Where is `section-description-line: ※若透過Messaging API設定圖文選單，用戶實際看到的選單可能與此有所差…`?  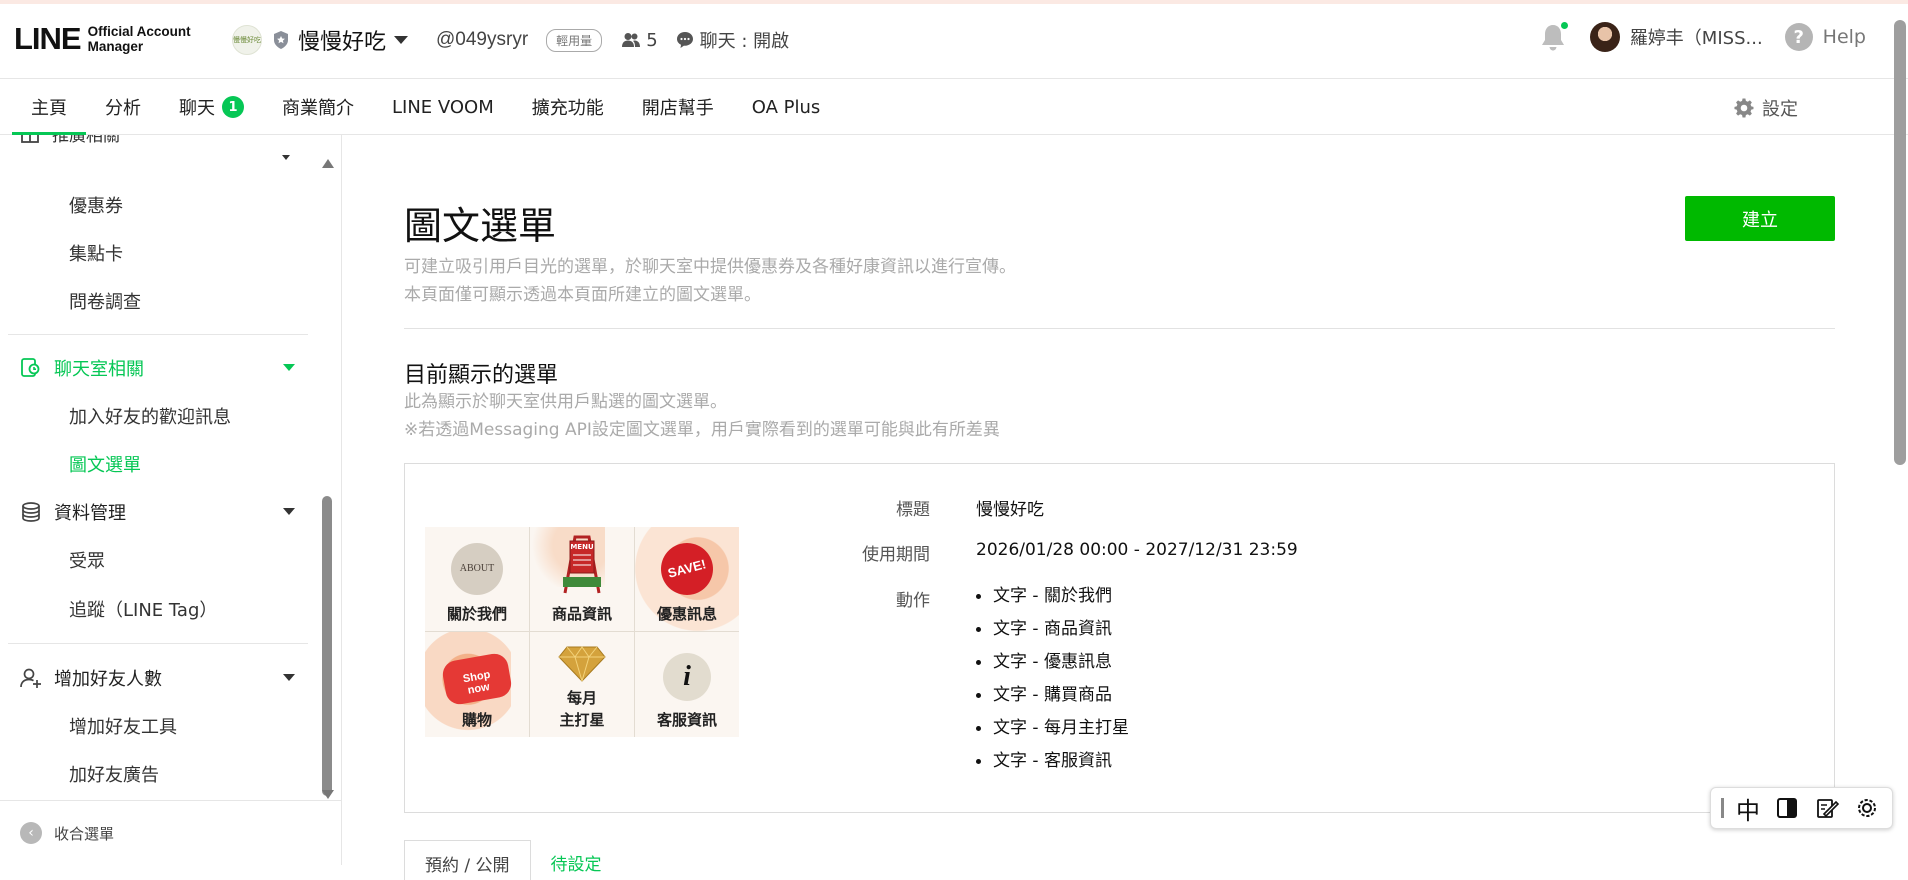 section-description-line: ※若透過Messaging API設定圖文選單，用戶實際看到的選單可能與此有所差… is located at coordinates (702, 430).